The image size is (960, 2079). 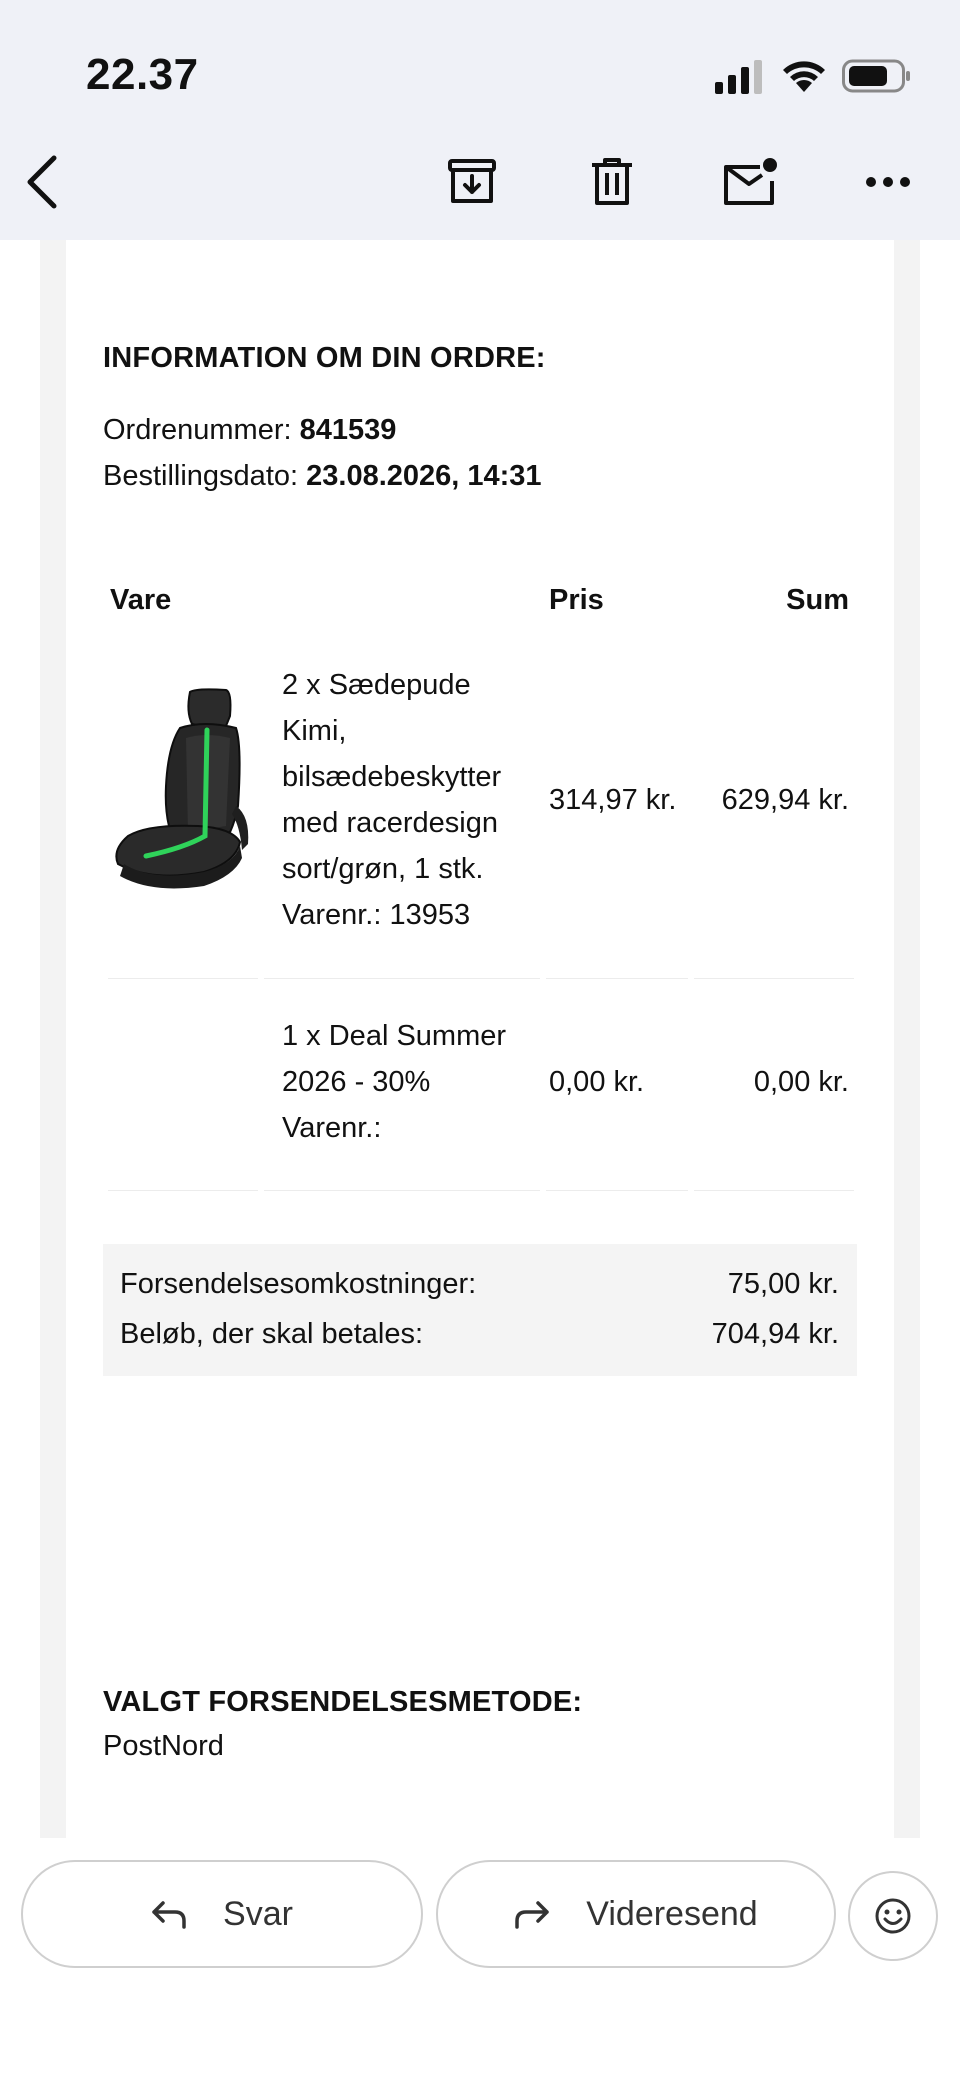 I want to click on status-time: 22.37, so click(x=142, y=74).